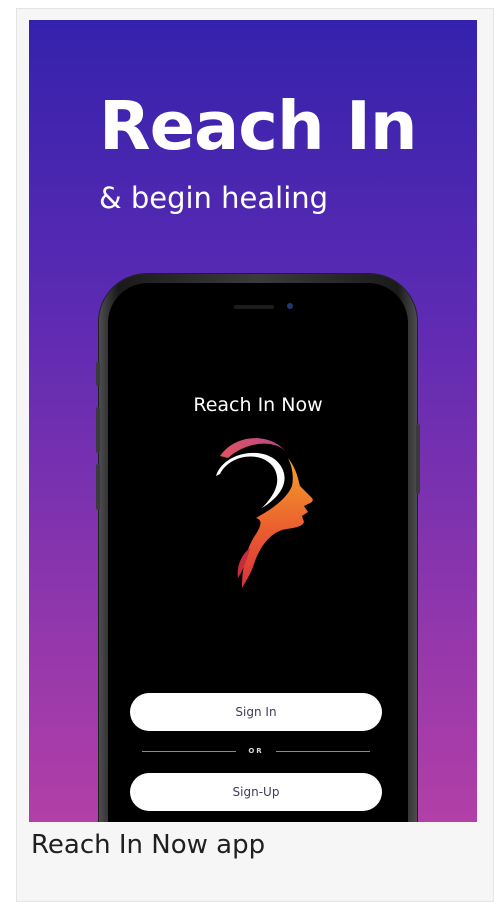 The height and width of the screenshot is (902, 494). Describe the element at coordinates (148, 845) in the screenshot. I see `image-caption: Reach In Now app` at that location.